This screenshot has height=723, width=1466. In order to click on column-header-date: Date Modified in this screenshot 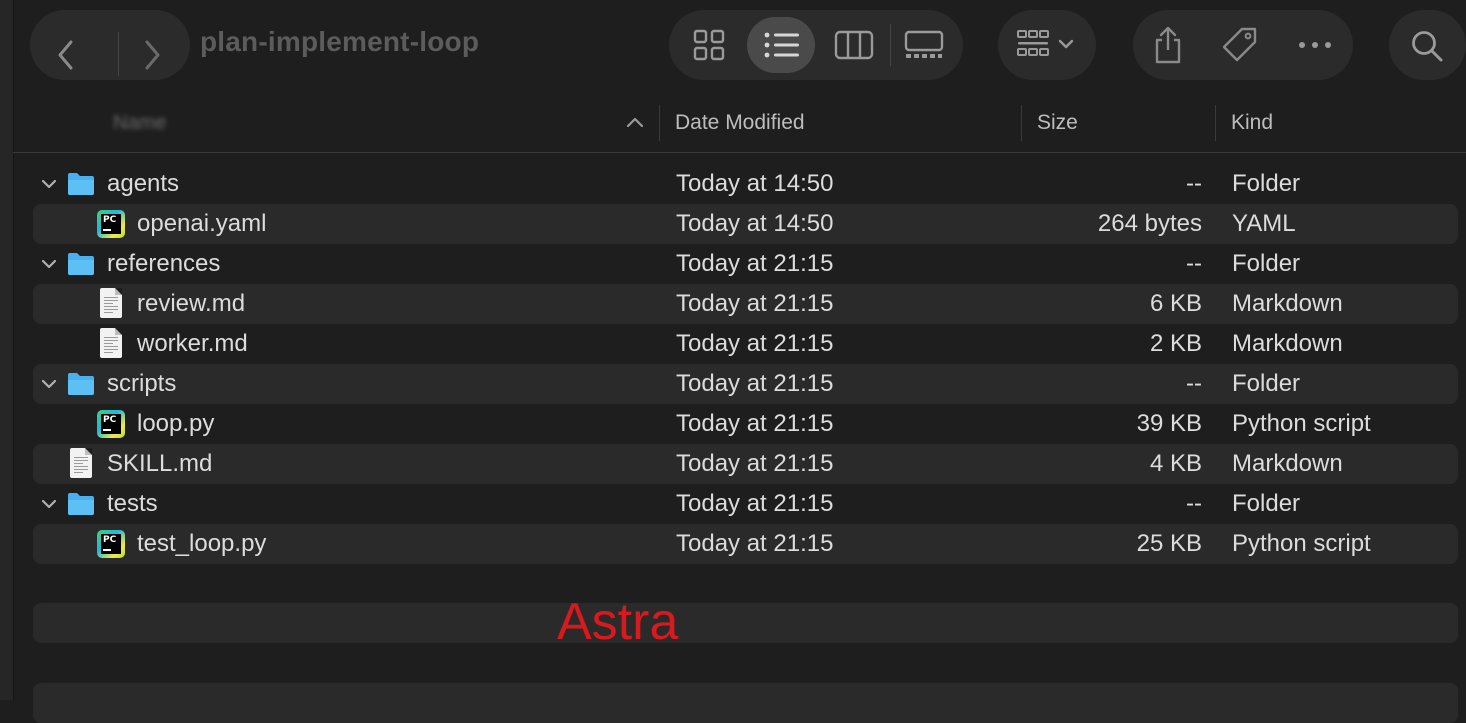, I will do `click(740, 123)`.